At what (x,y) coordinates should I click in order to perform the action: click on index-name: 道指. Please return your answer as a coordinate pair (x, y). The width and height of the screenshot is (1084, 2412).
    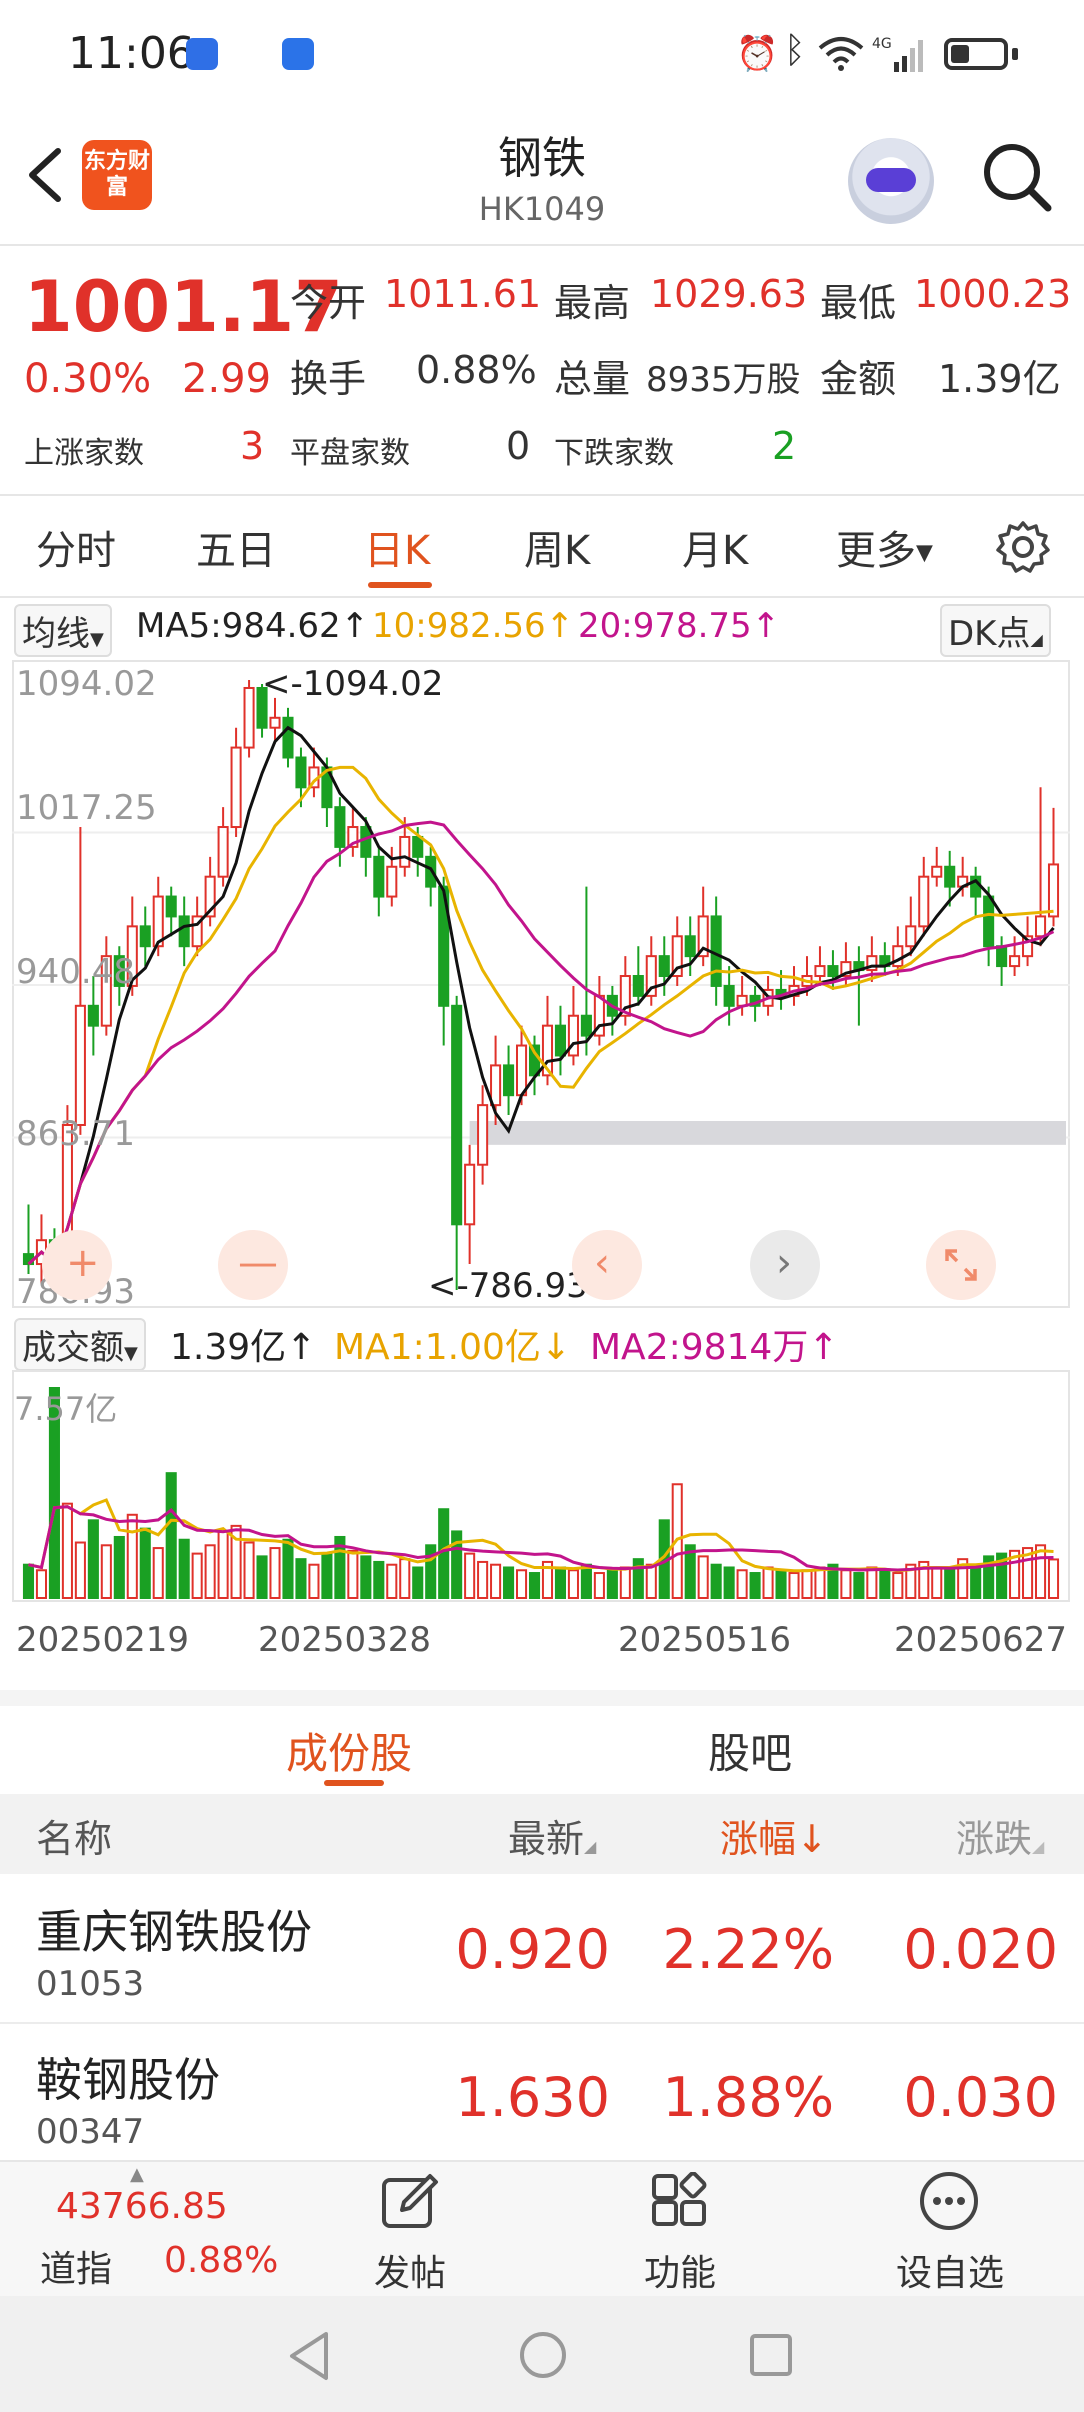
    Looking at the image, I should click on (76, 2266).